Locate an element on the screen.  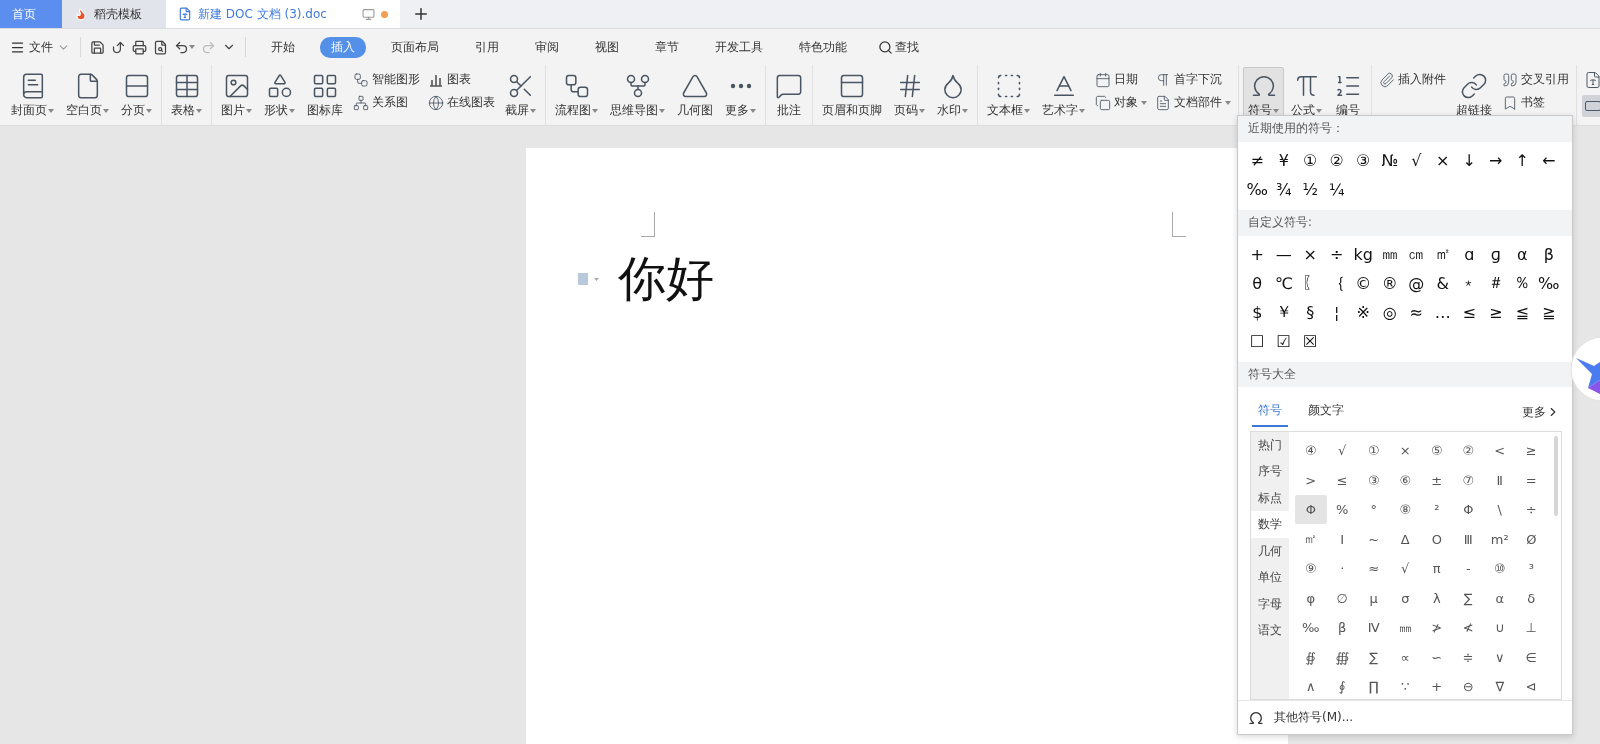
symbol-button: ﹡ is located at coordinates (1469, 283).